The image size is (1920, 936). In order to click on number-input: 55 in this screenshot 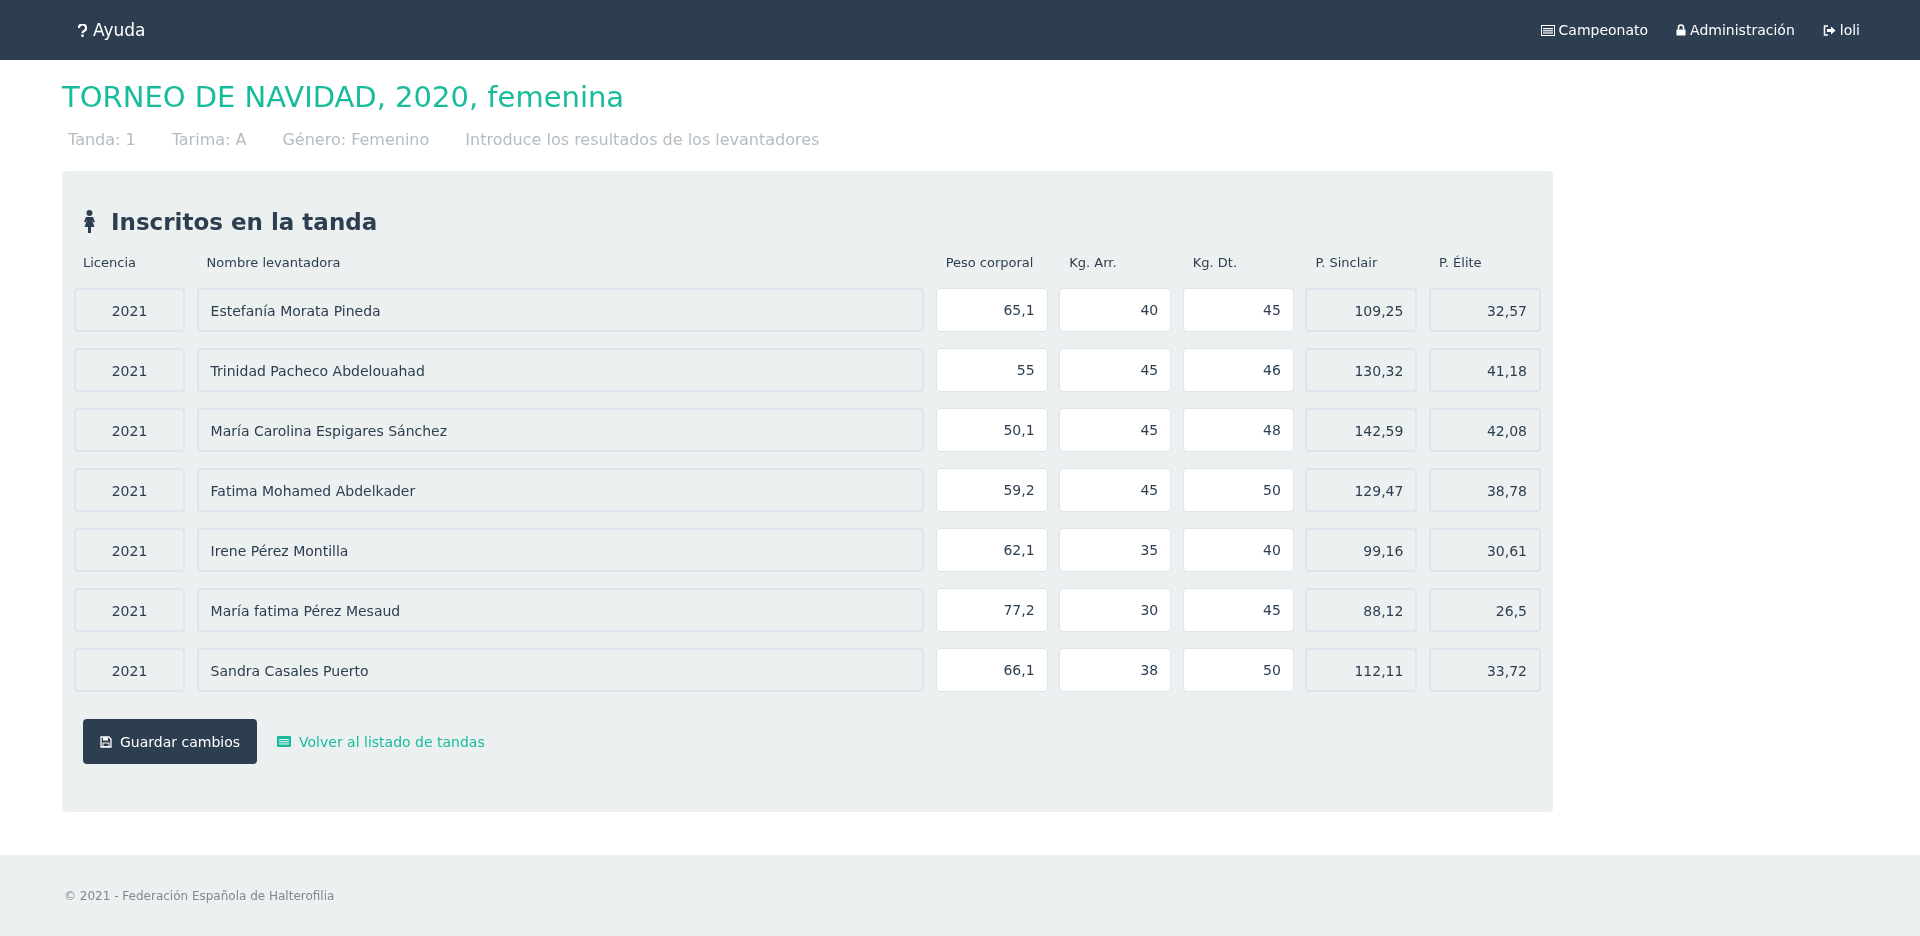, I will do `click(991, 370)`.